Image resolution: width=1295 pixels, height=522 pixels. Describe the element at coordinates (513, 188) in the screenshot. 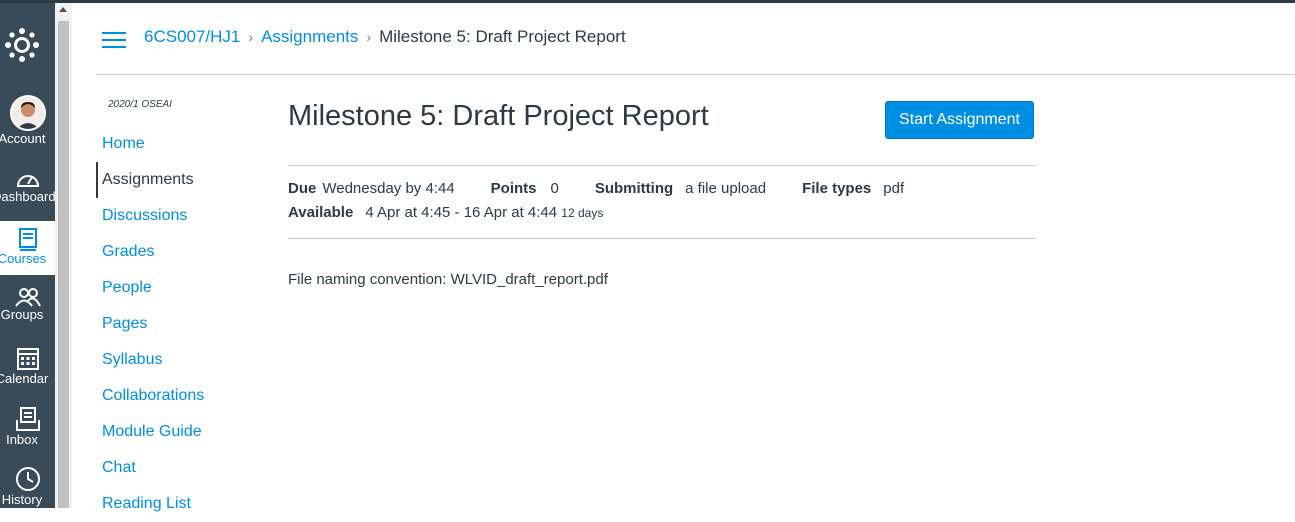

I see `points-label: Points` at that location.